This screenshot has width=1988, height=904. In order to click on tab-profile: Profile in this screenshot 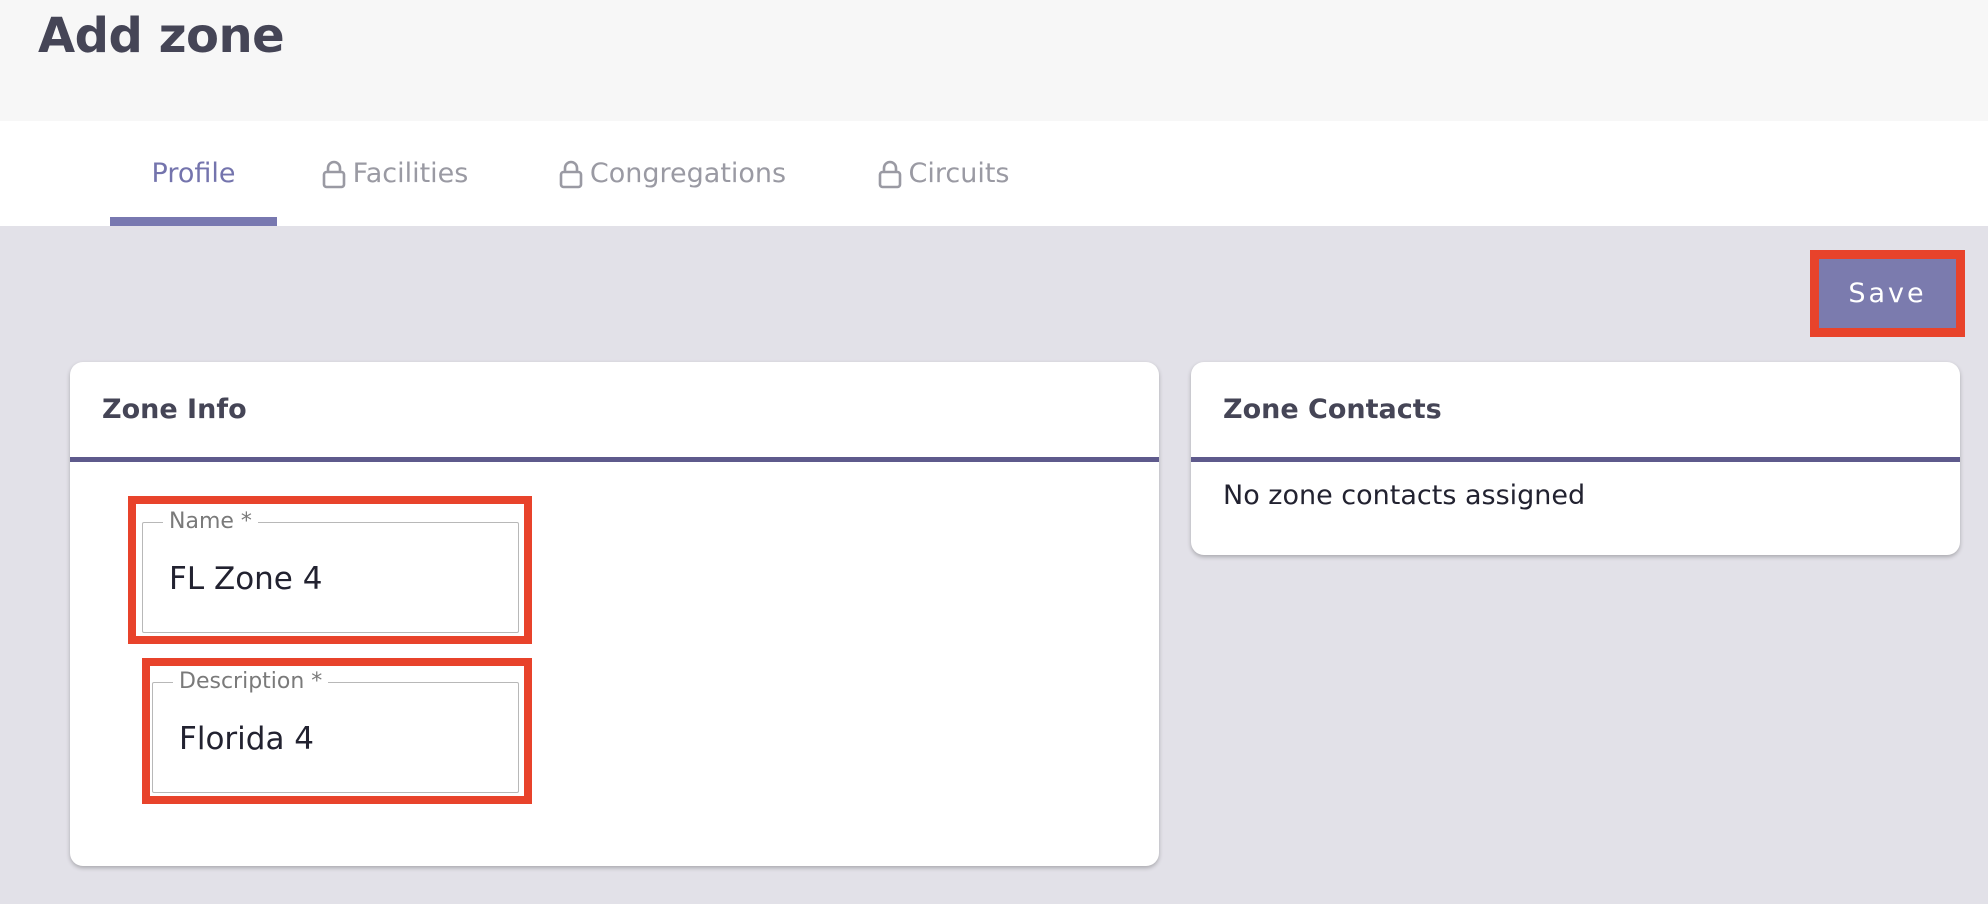, I will do `click(193, 173)`.